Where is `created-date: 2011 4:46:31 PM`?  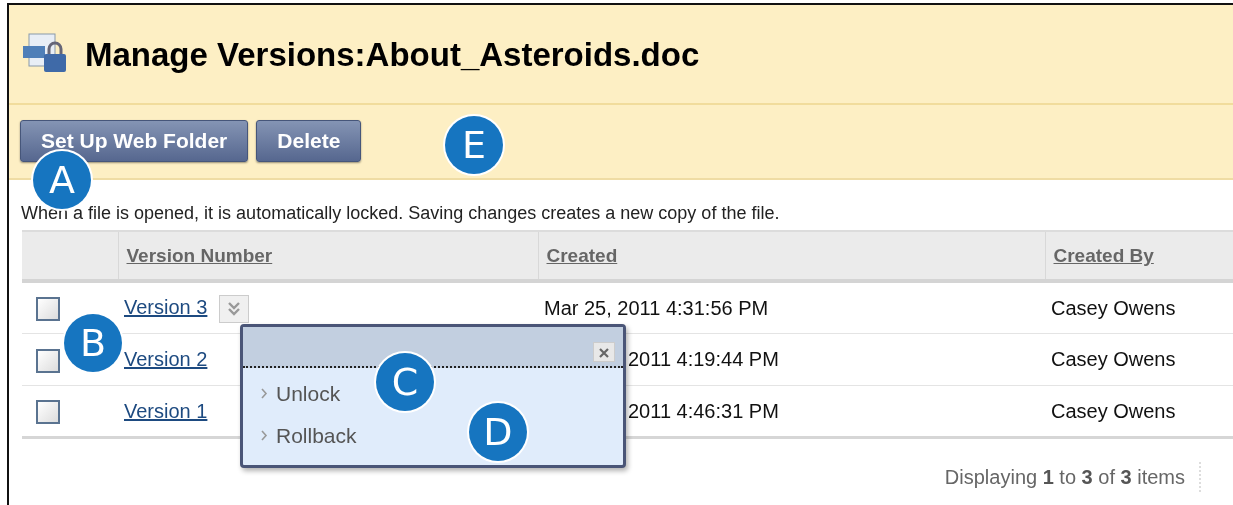 created-date: 2011 4:46:31 PM is located at coordinates (703, 410).